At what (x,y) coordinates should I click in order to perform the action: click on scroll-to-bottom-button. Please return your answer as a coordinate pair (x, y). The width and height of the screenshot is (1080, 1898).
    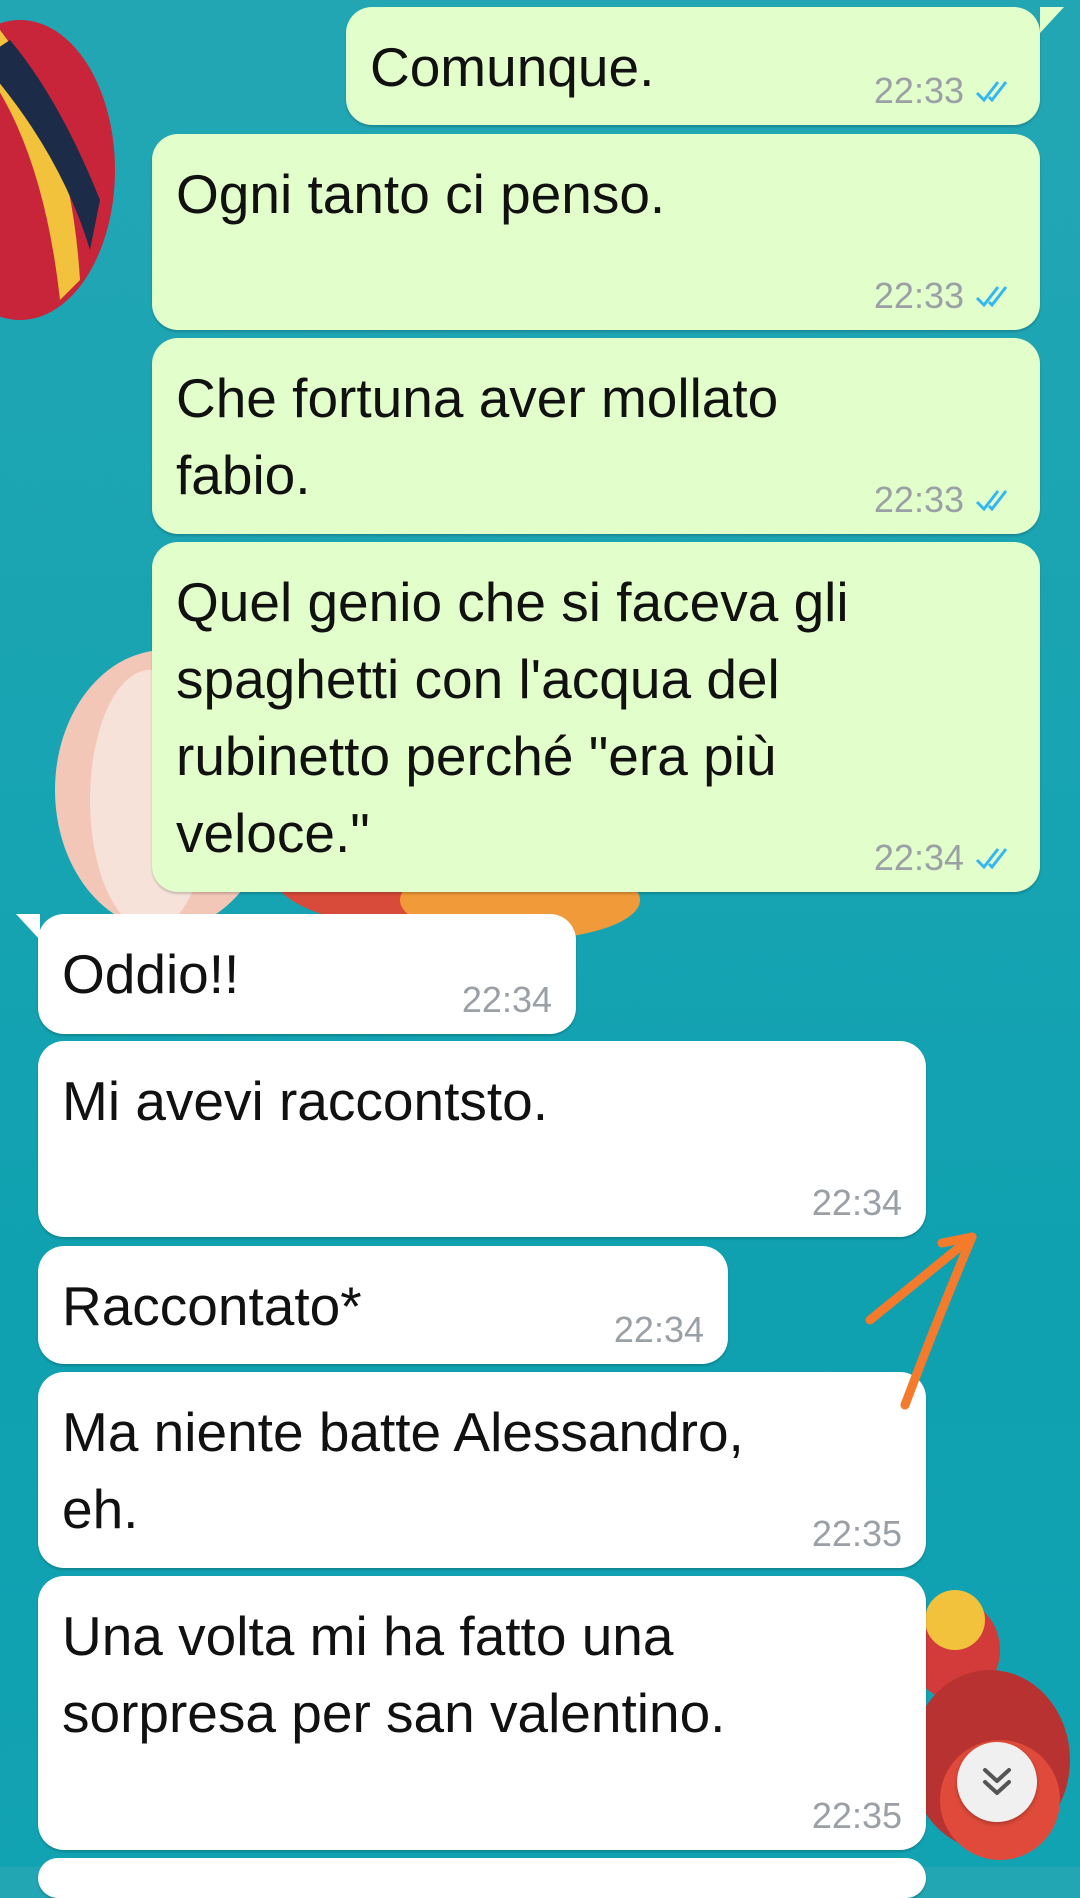
    Looking at the image, I should click on (997, 1782).